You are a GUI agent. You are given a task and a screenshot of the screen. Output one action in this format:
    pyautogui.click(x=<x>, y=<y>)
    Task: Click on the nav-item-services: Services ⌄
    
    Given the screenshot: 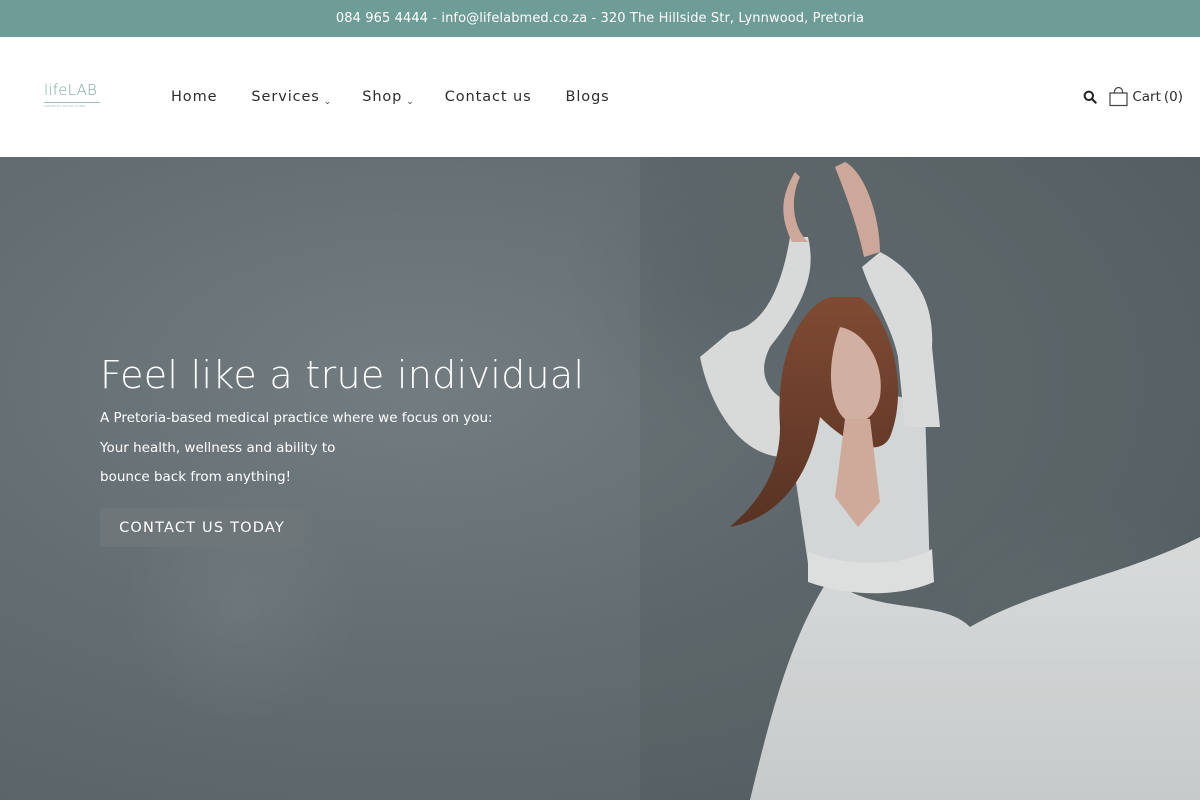 What is the action you would take?
    pyautogui.click(x=291, y=97)
    